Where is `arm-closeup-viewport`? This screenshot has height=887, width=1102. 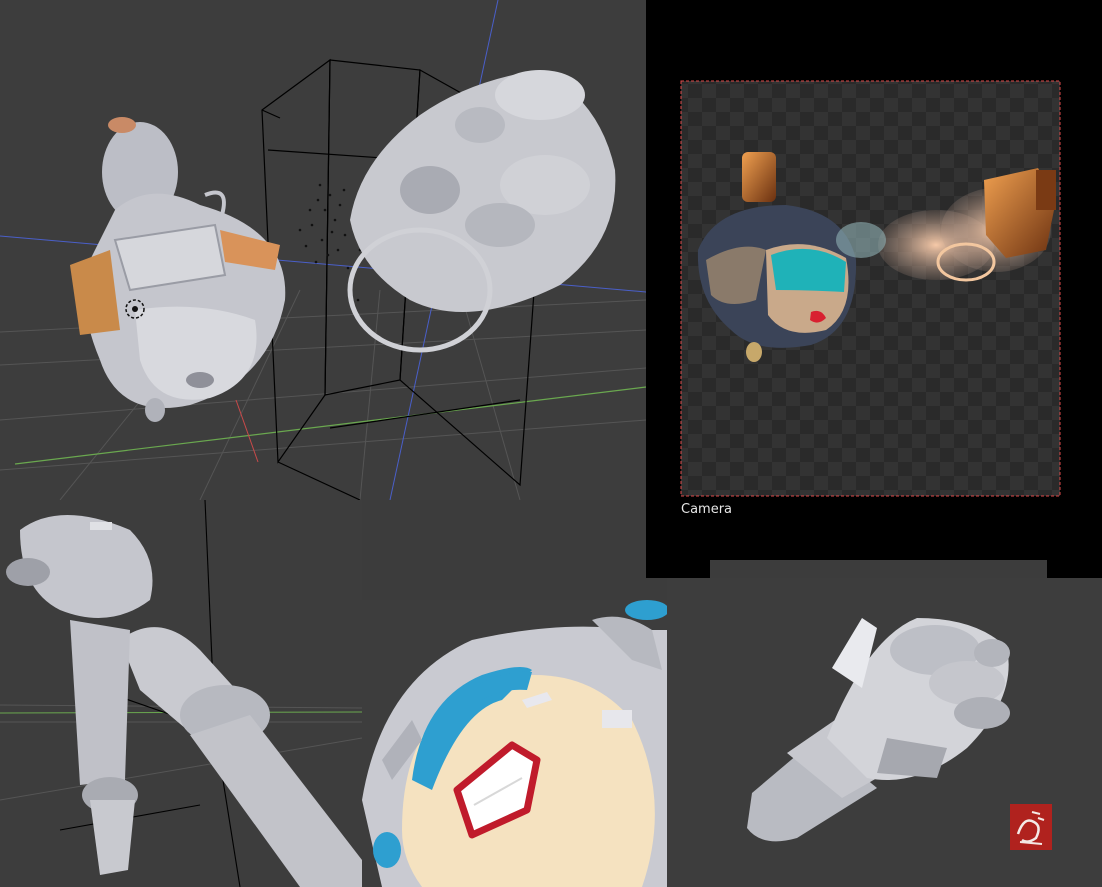 arm-closeup-viewport is located at coordinates (181, 693).